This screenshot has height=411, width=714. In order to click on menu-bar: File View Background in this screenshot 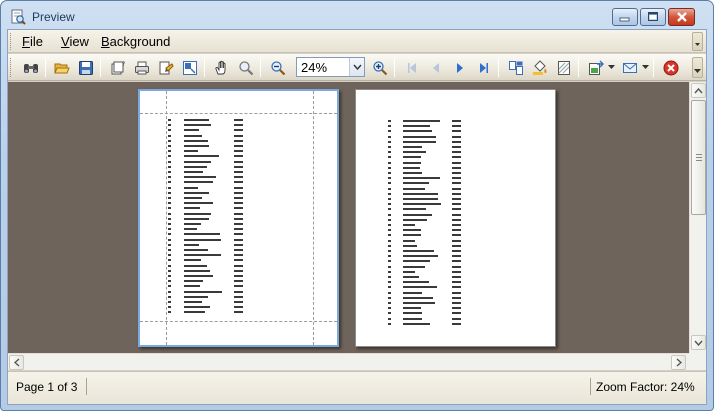, I will do `click(357, 41)`.